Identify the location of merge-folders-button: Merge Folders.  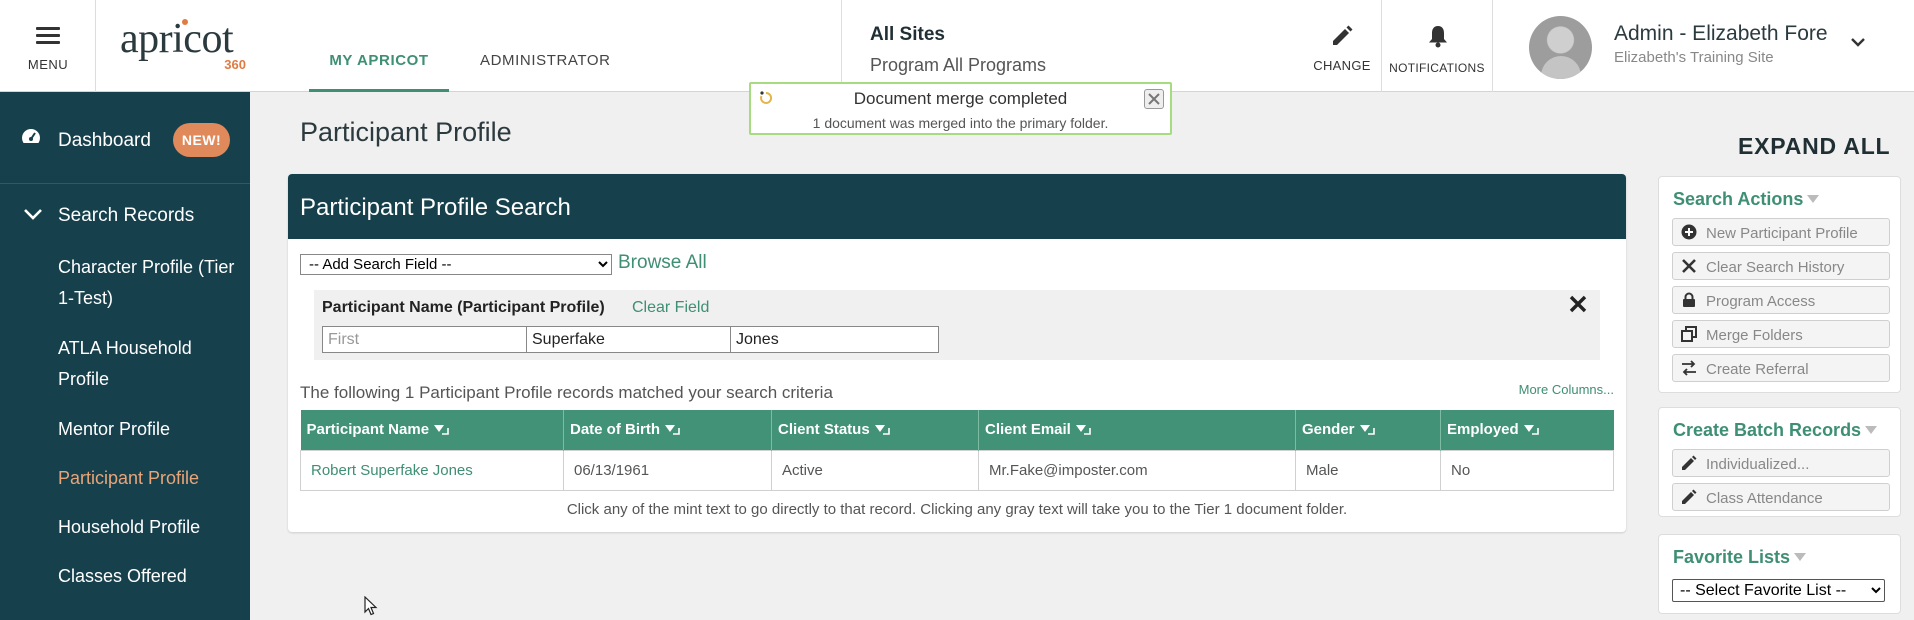
(1781, 334).